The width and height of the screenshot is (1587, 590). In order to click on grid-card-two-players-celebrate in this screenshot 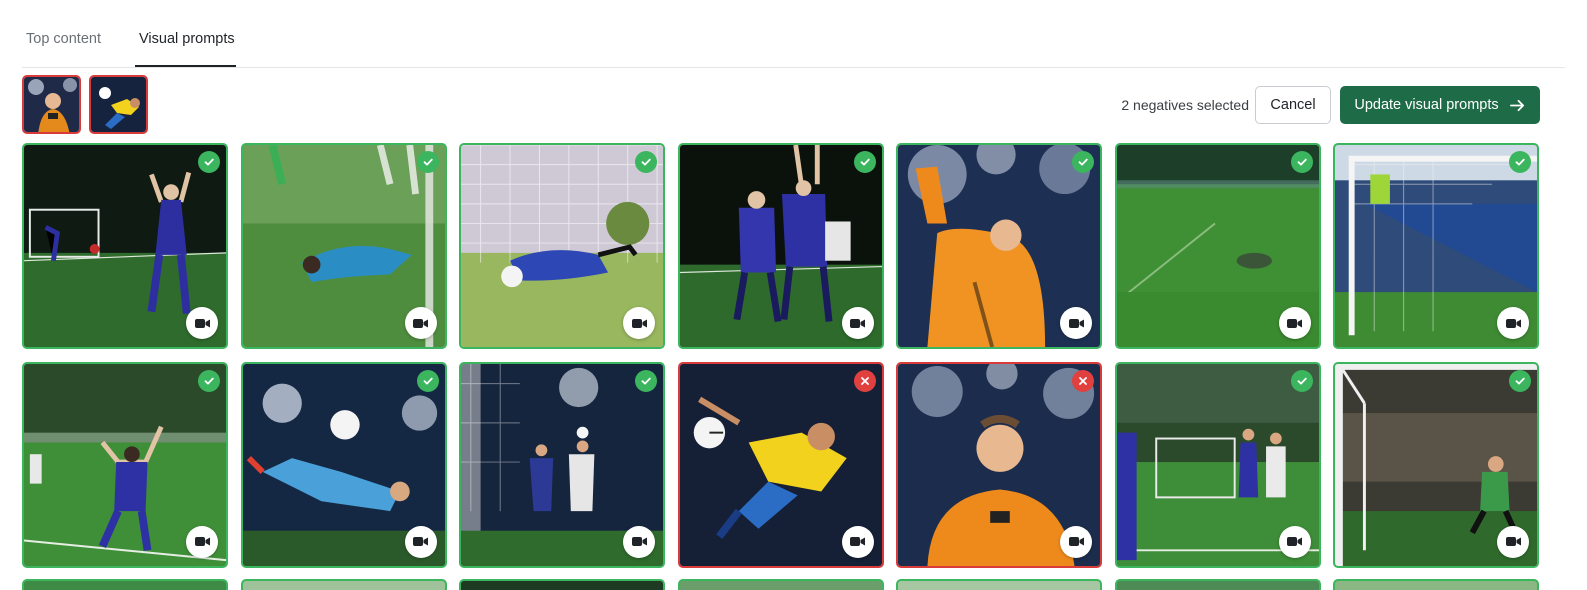, I will do `click(780, 246)`.